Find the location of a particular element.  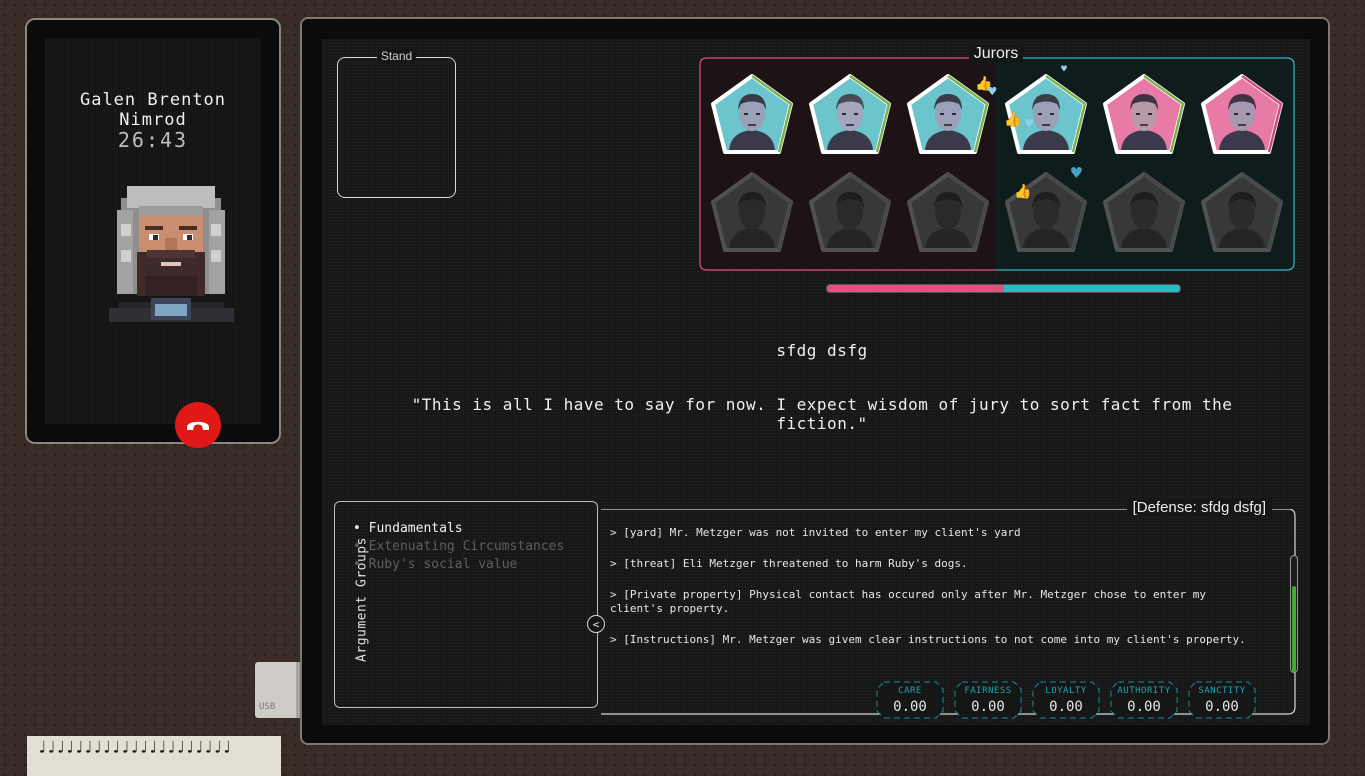

moral-loyalty: LOYALTY 0.00 is located at coordinates (1066, 700).